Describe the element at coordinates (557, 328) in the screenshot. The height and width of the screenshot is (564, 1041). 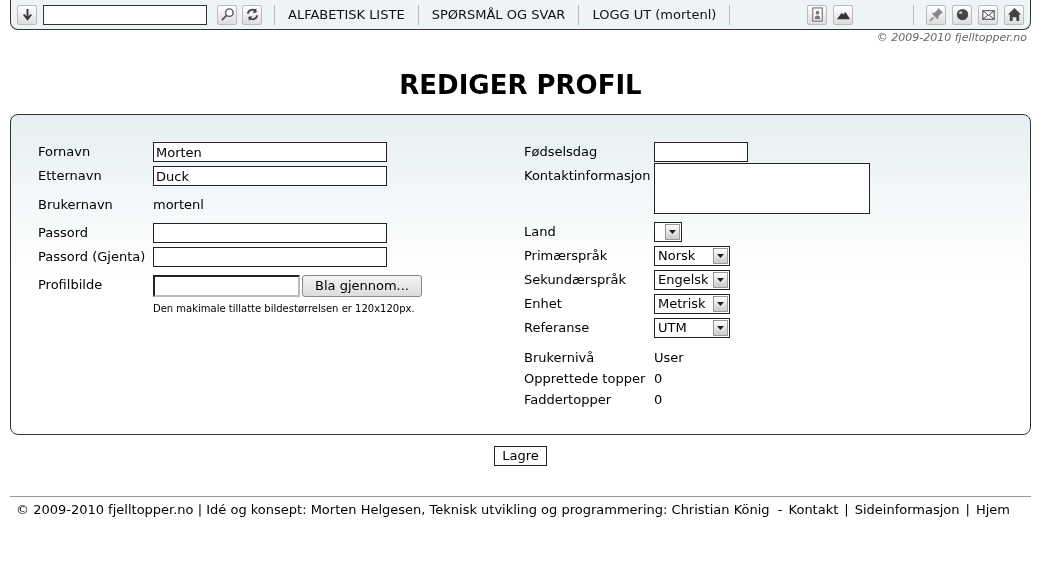
I see `field-label: Referanse` at that location.